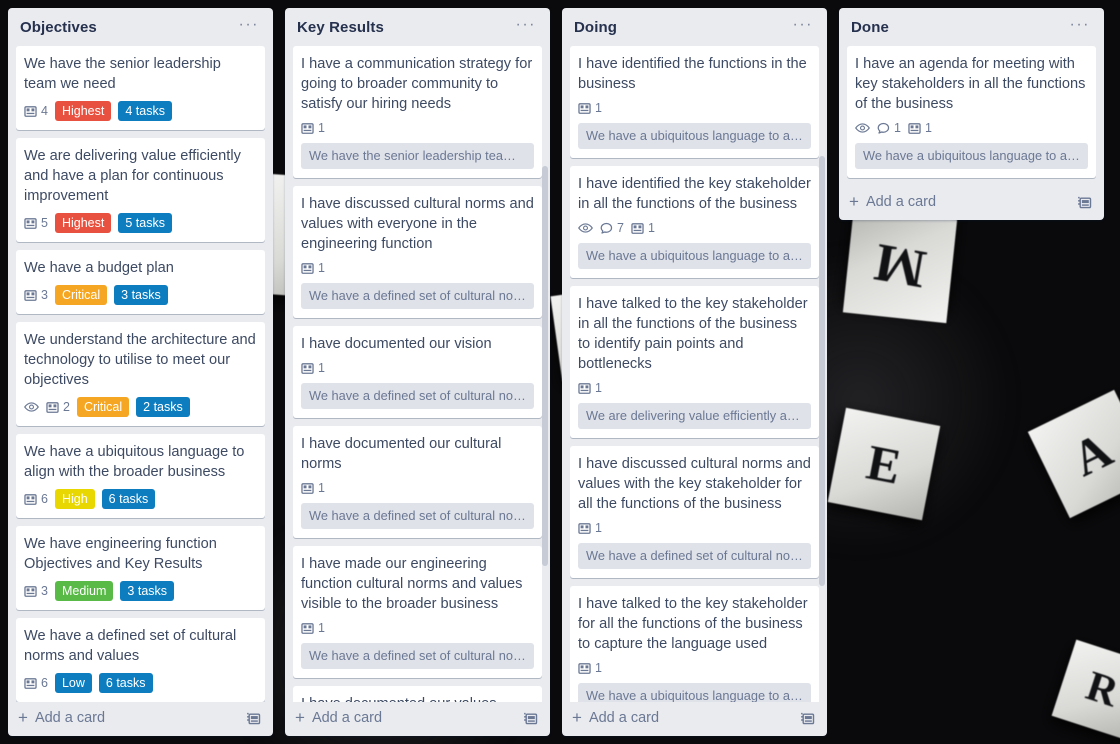  I want to click on description-count: 2, so click(66, 407).